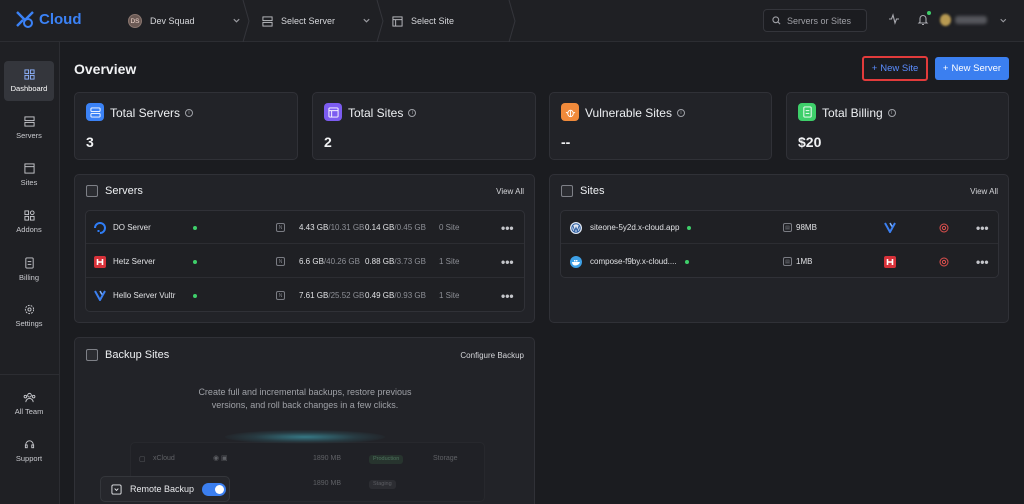  What do you see at coordinates (397, 21) in the screenshot?
I see `site-icon` at bounding box center [397, 21].